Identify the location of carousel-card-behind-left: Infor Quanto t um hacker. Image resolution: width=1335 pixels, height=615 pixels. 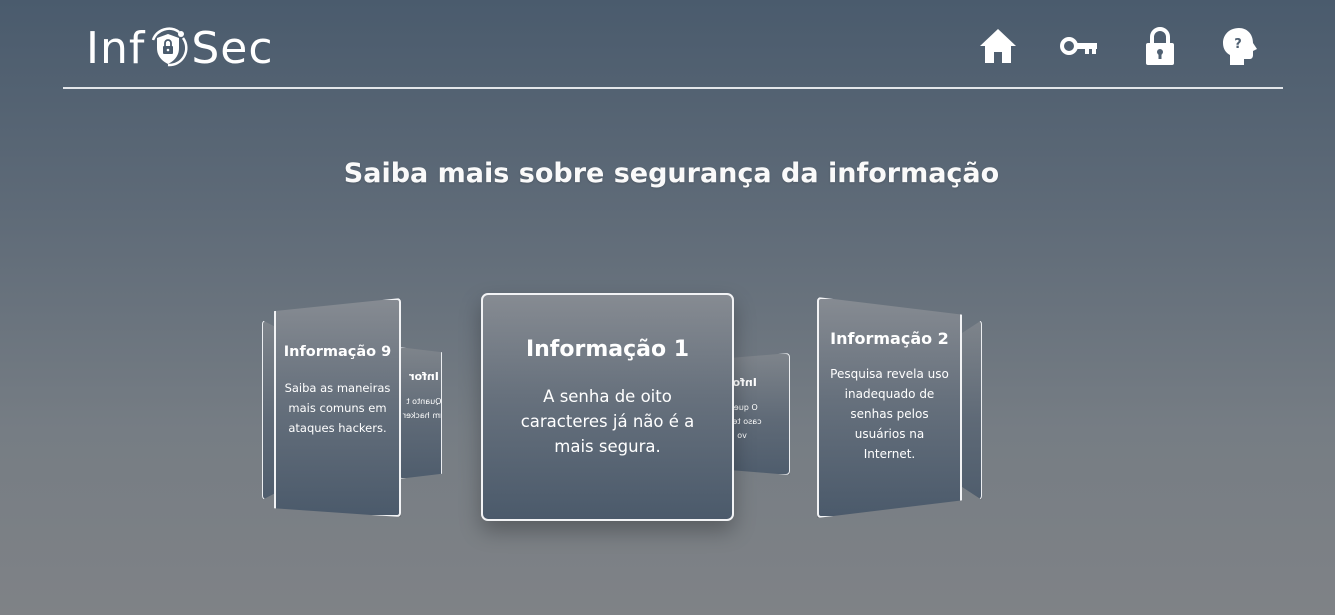
(420, 413).